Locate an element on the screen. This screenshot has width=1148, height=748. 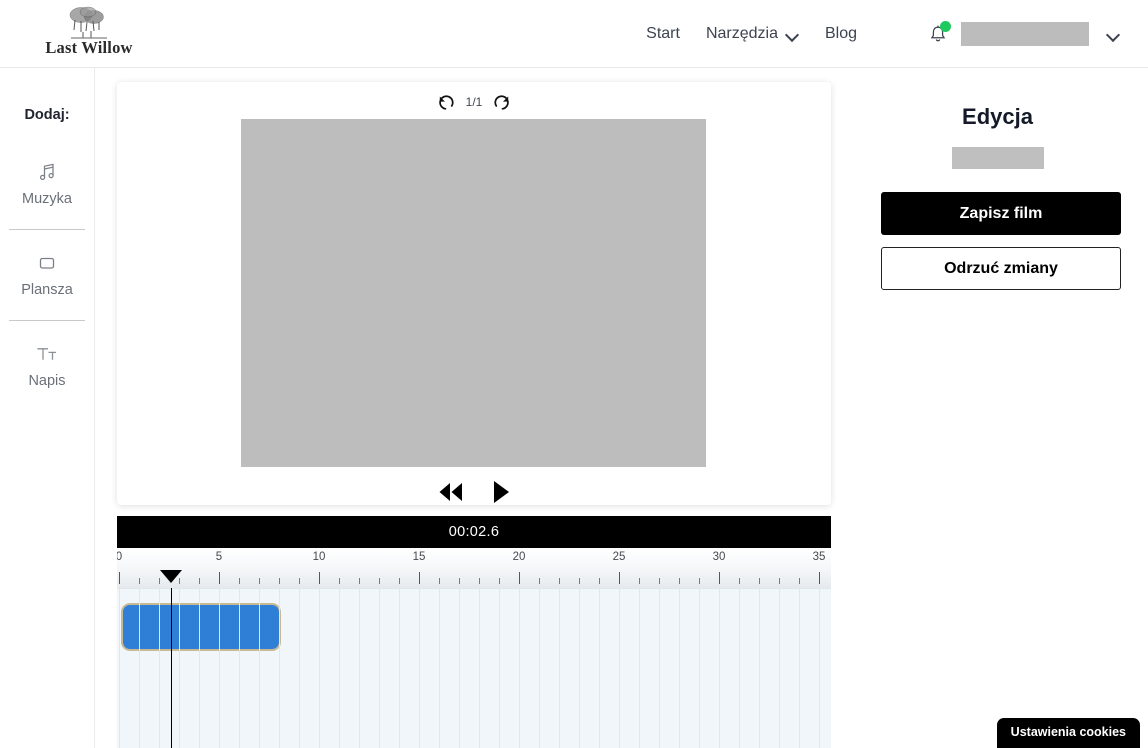
cookie-settings-button: Ustawienia cookies is located at coordinates (1068, 733).